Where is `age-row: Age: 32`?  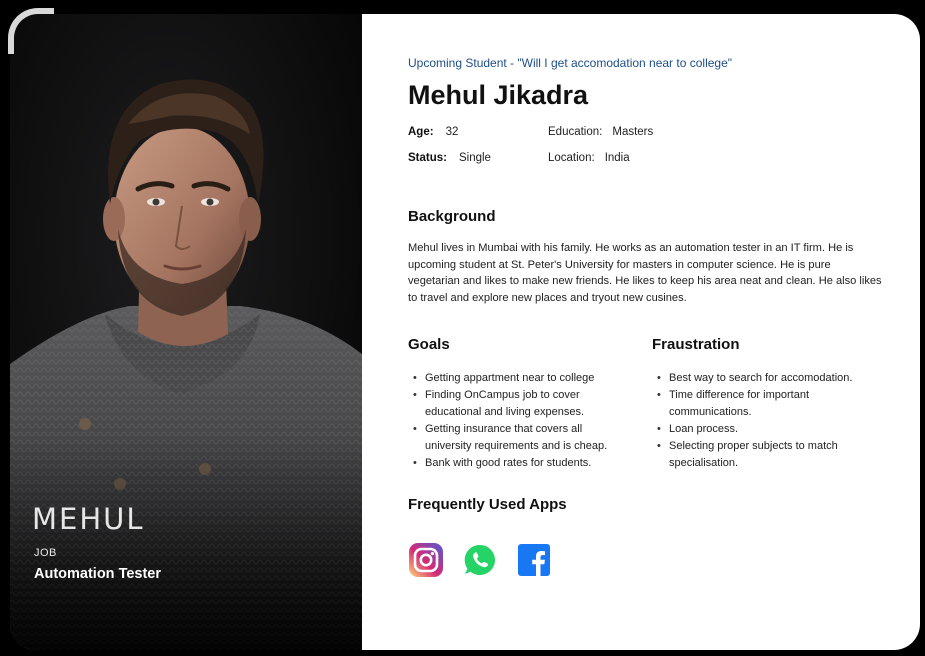 age-row: Age: 32 is located at coordinates (433, 132).